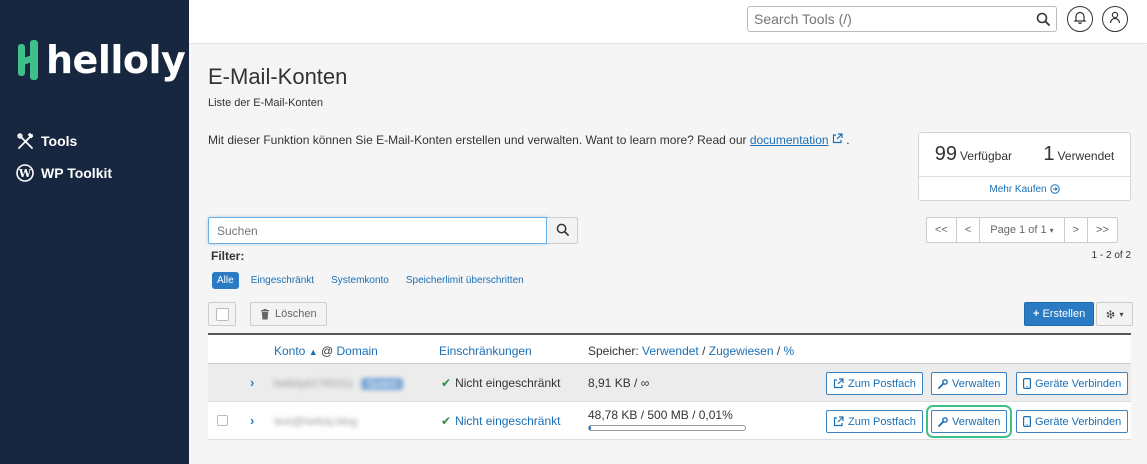  I want to click on page-select: Page 1 of 1 ▾, so click(1022, 230).